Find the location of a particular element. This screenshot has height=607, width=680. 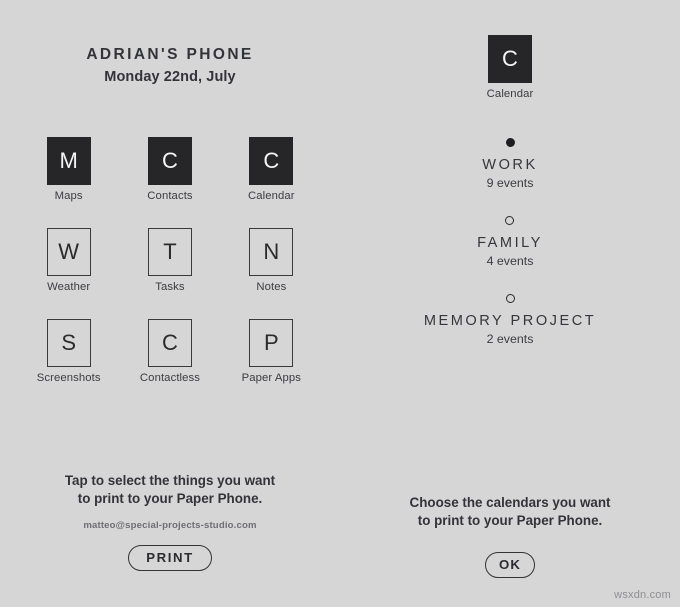

screenshots-icon: S is located at coordinates (68, 343).